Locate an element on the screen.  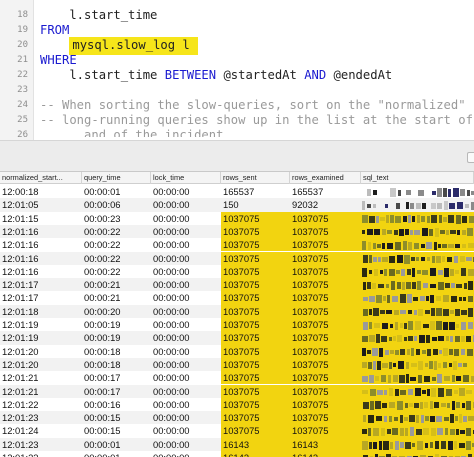
table-row: 12:01:17 00:00:21 00:00:00 1037075 1037075 is located at coordinates (237, 285).